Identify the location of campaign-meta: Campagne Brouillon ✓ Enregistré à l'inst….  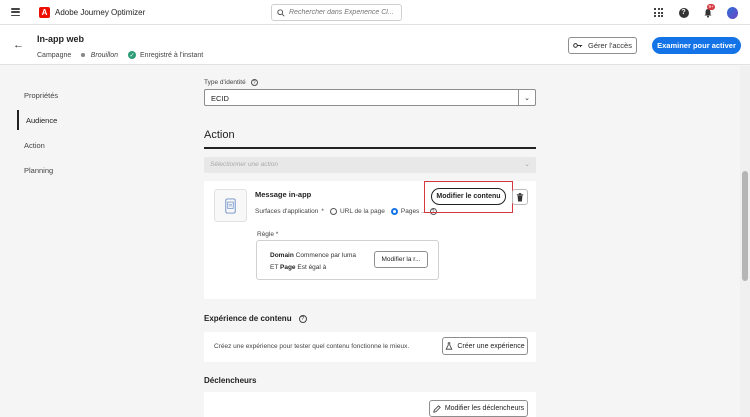
(120, 55).